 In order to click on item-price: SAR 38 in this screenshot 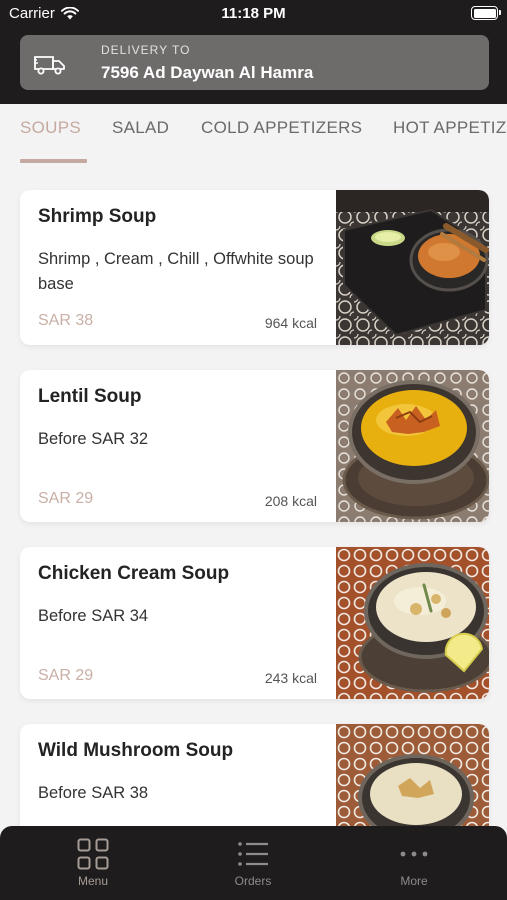, I will do `click(66, 320)`.